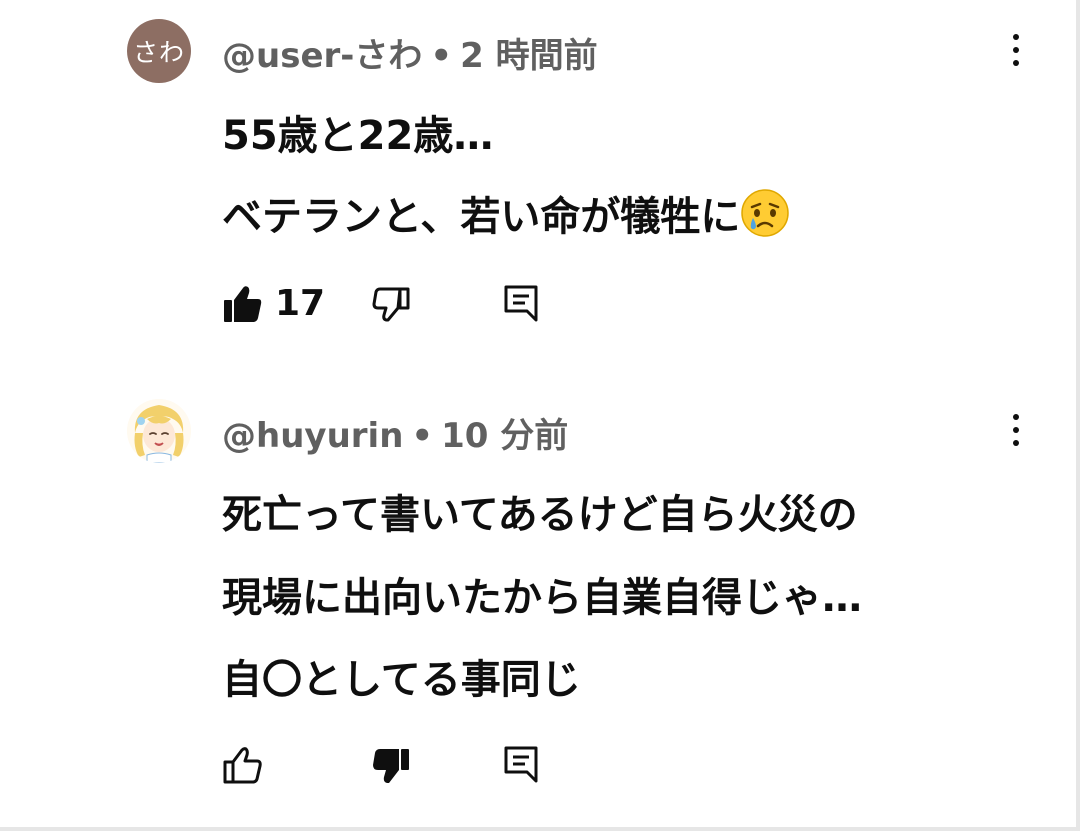 This screenshot has height=831, width=1080. Describe the element at coordinates (529, 56) in the screenshot. I see `comment-time: 2 時間前` at that location.